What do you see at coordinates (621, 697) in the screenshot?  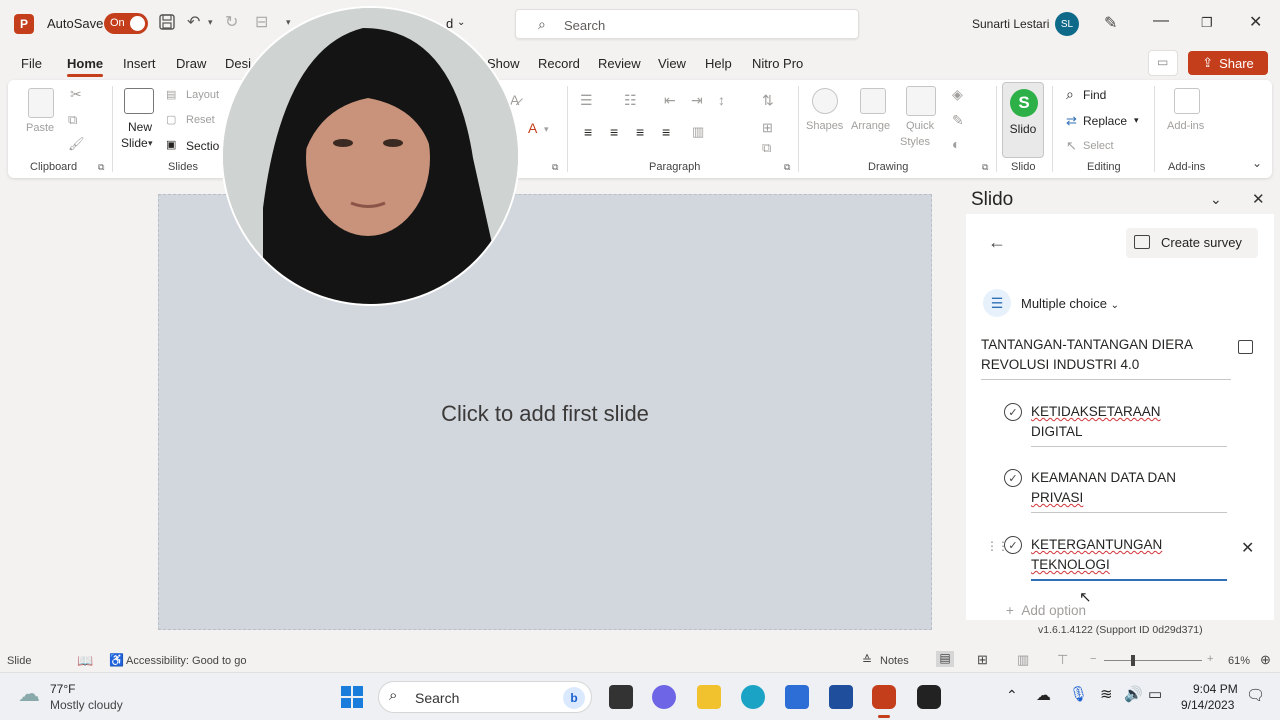 I see `task-view-icon` at bounding box center [621, 697].